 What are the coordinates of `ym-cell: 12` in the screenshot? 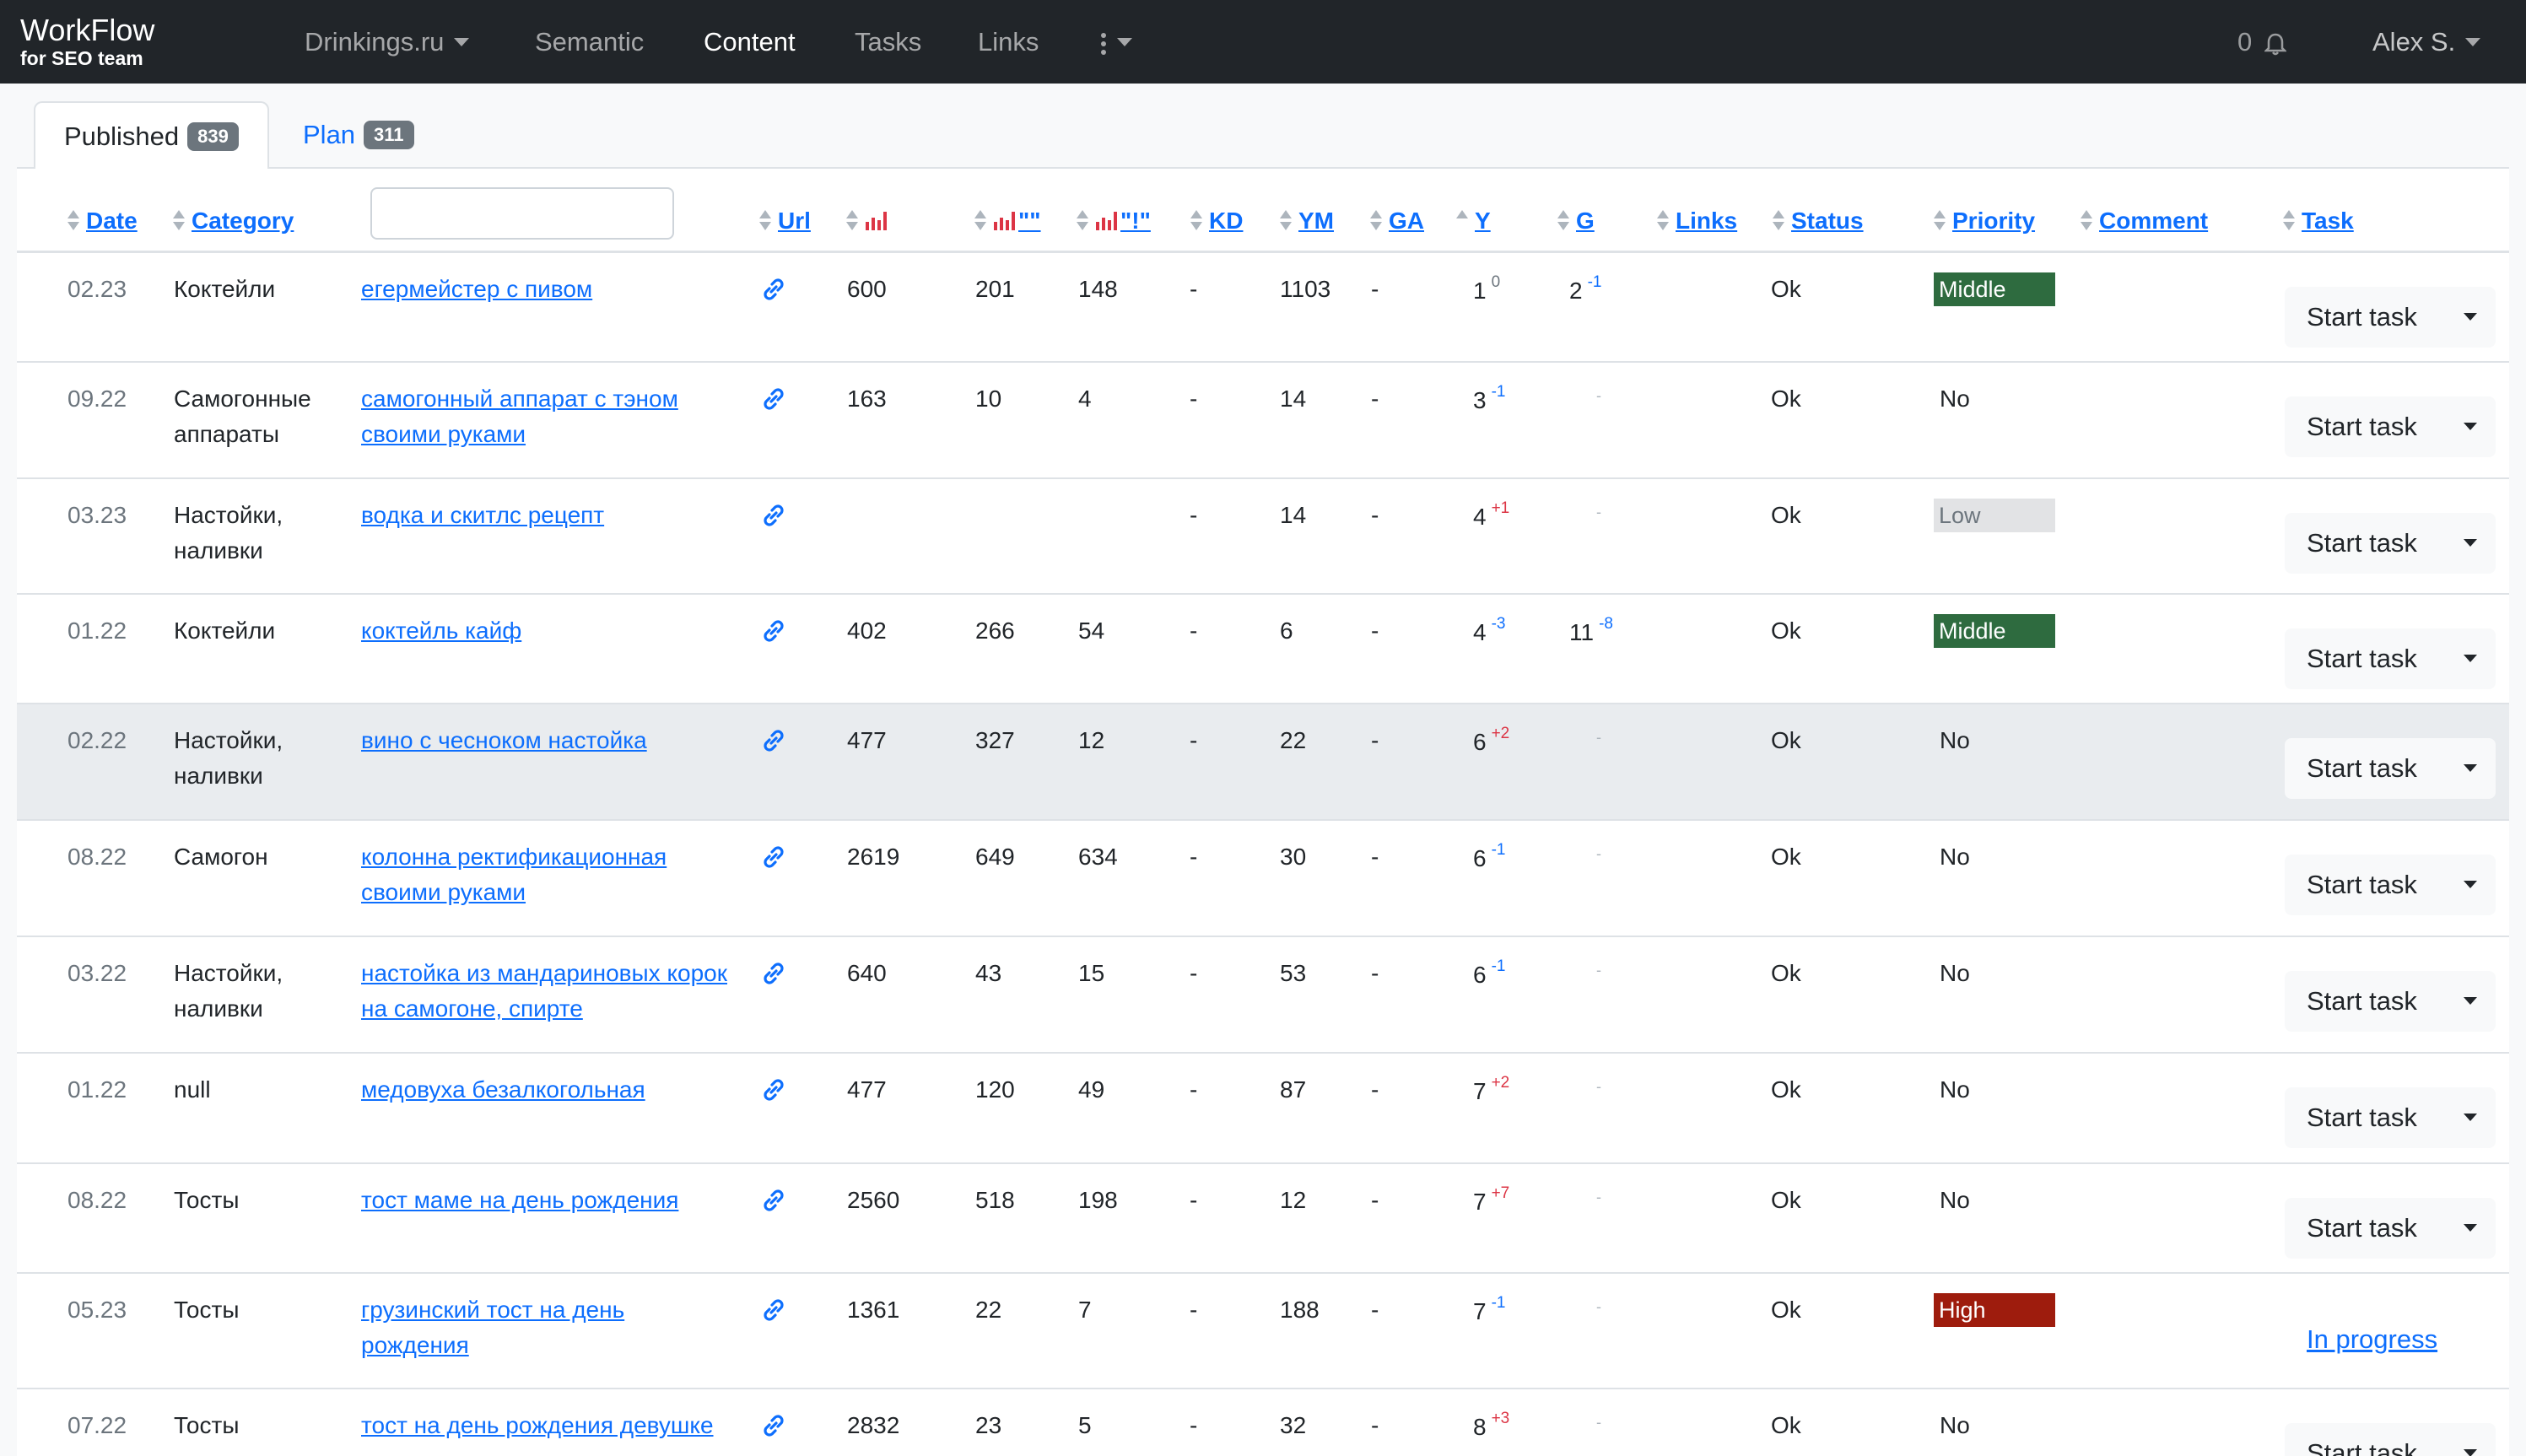 It's located at (1293, 1200).